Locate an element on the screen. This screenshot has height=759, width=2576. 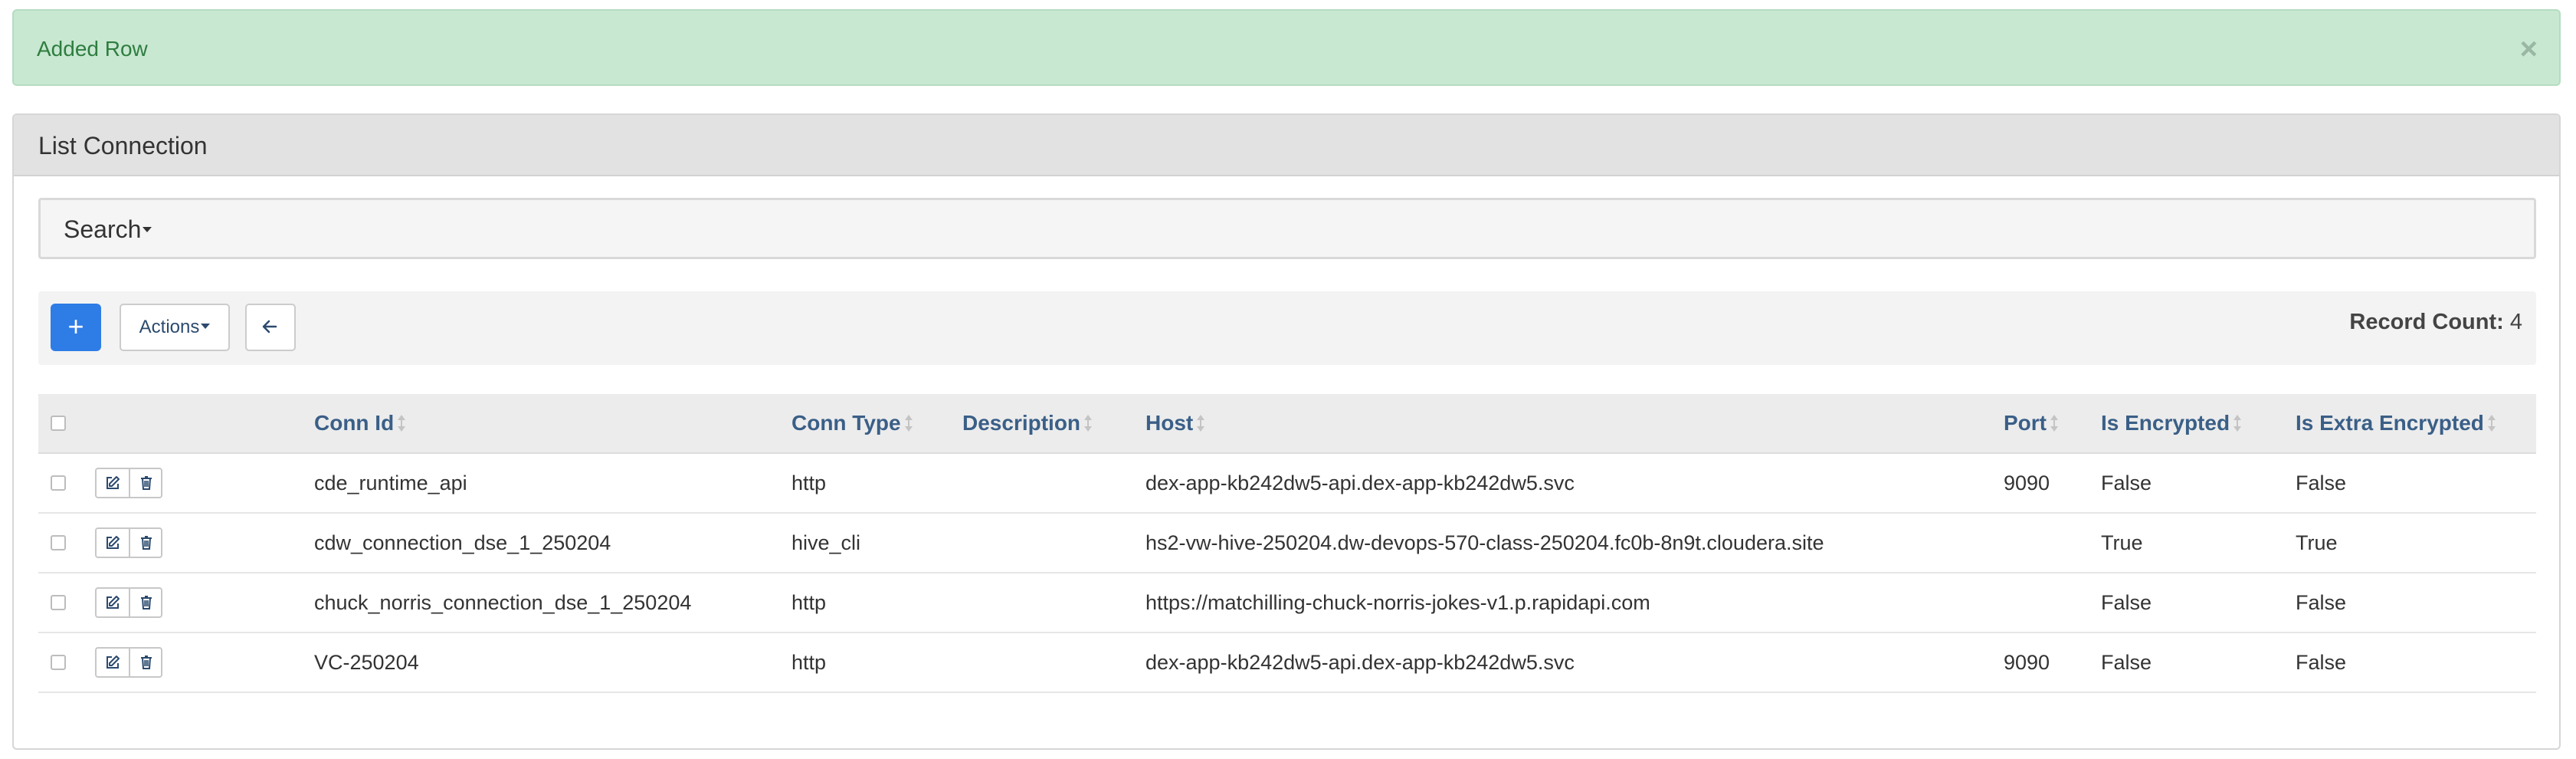
page-title: List Connection is located at coordinates (123, 146).